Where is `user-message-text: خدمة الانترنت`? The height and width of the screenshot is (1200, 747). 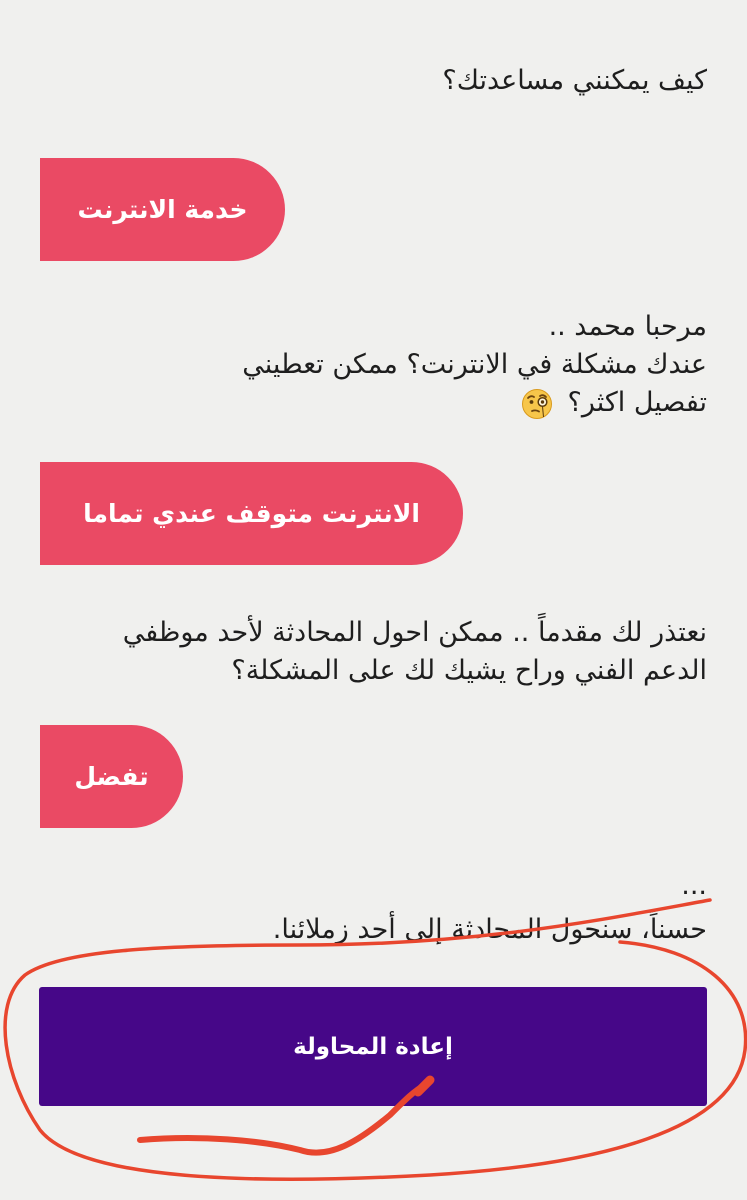 user-message-text: خدمة الانترنت is located at coordinates (162, 209).